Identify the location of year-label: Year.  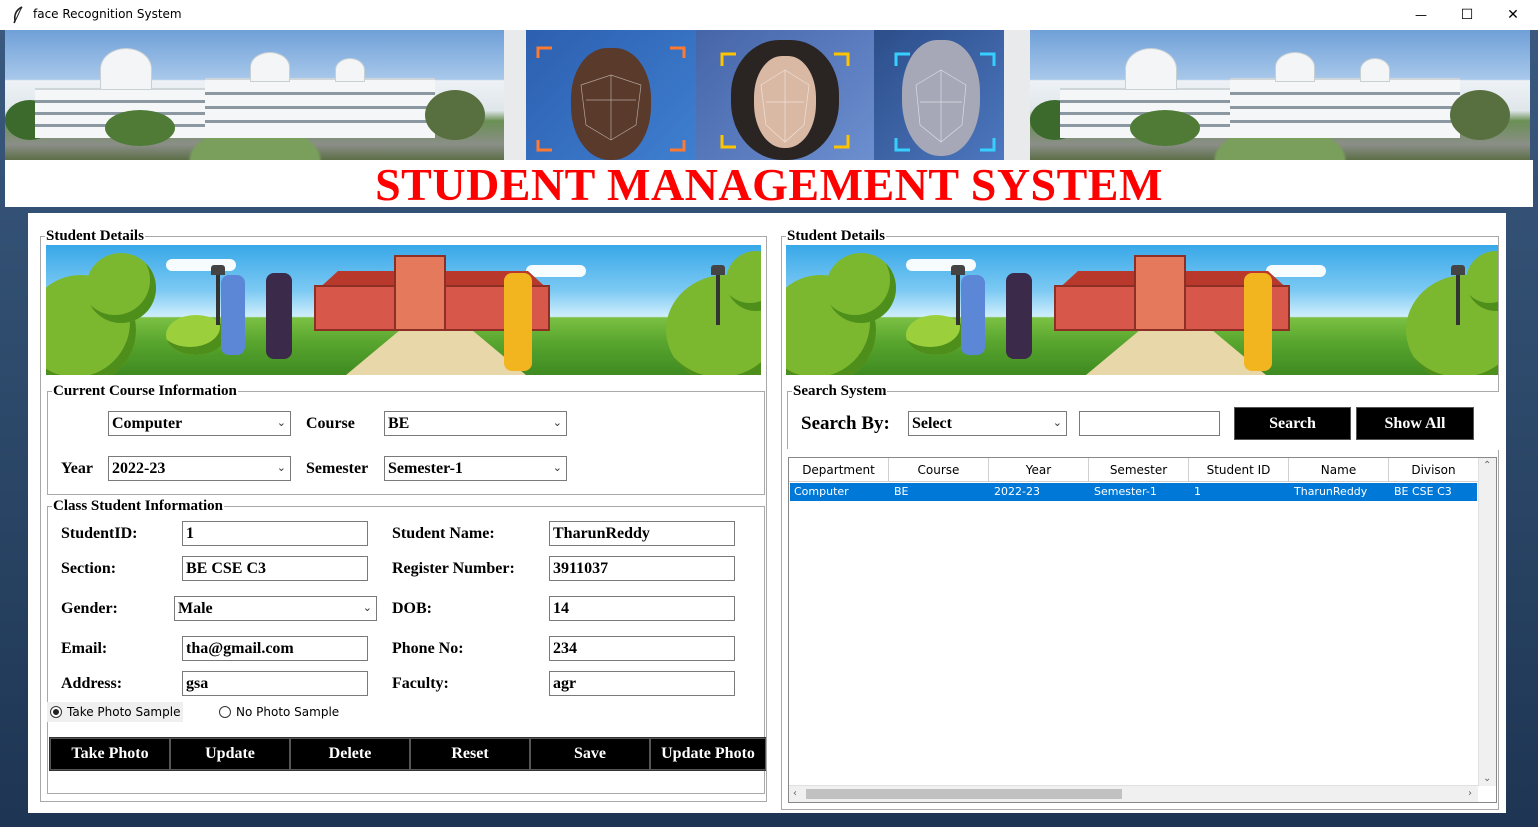
(77, 468).